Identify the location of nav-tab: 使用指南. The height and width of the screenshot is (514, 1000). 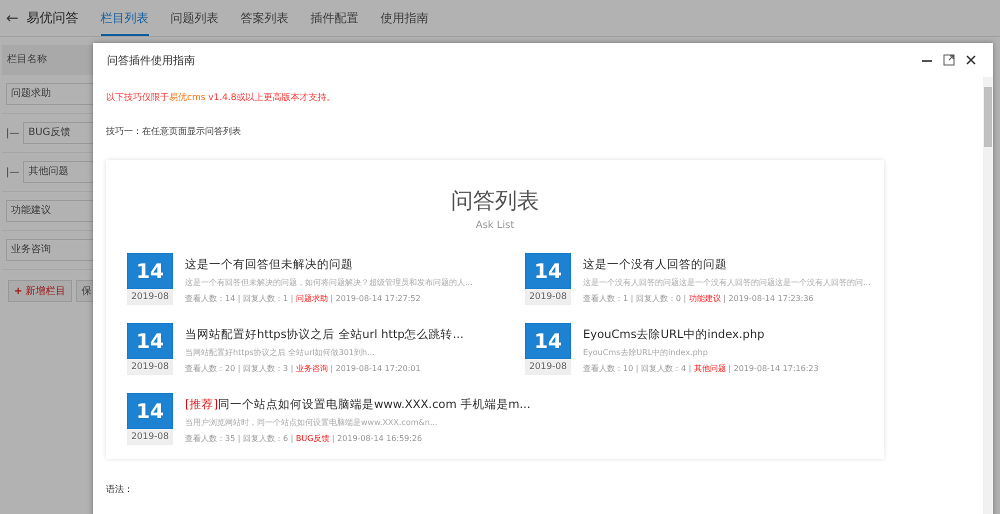
(404, 18).